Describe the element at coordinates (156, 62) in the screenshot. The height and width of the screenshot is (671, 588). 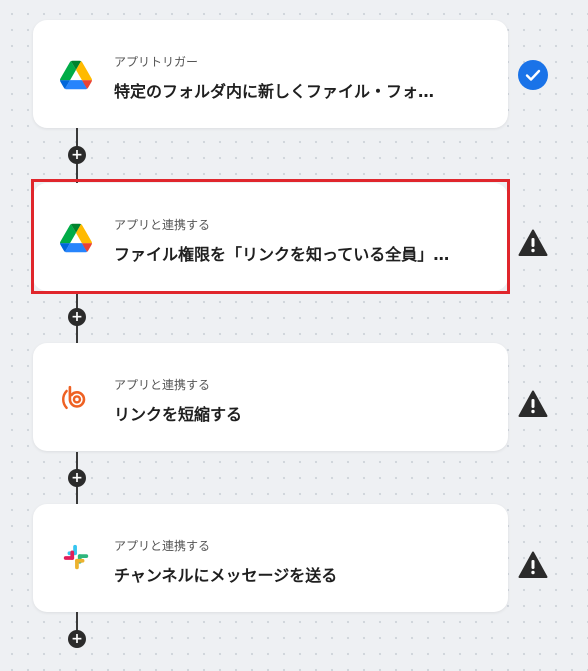
I see `step-type-label: アプリトリガー` at that location.